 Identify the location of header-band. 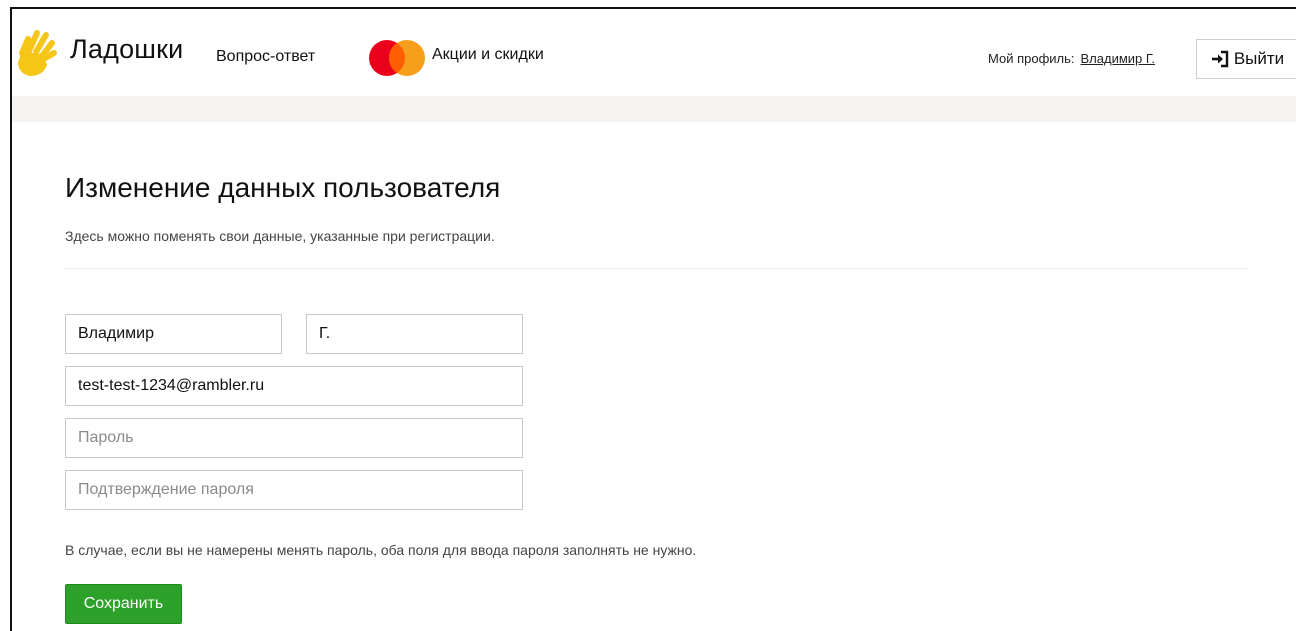
(654, 109).